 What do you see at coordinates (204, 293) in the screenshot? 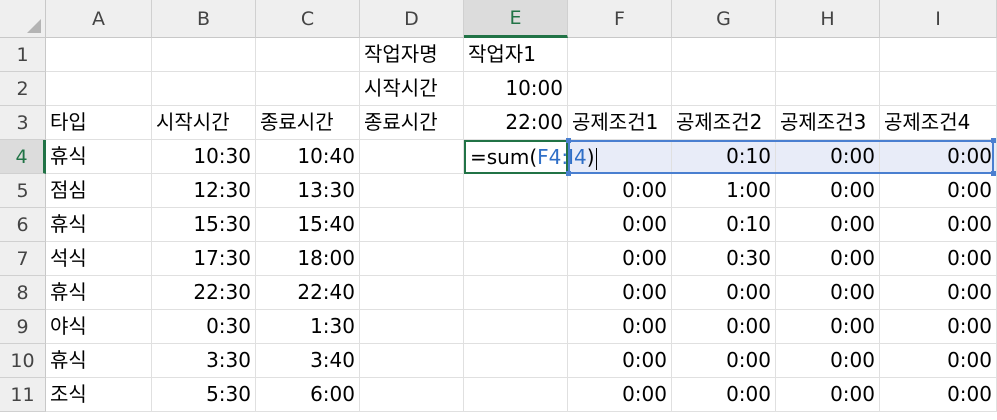
I see `cell-b8: 22:30` at bounding box center [204, 293].